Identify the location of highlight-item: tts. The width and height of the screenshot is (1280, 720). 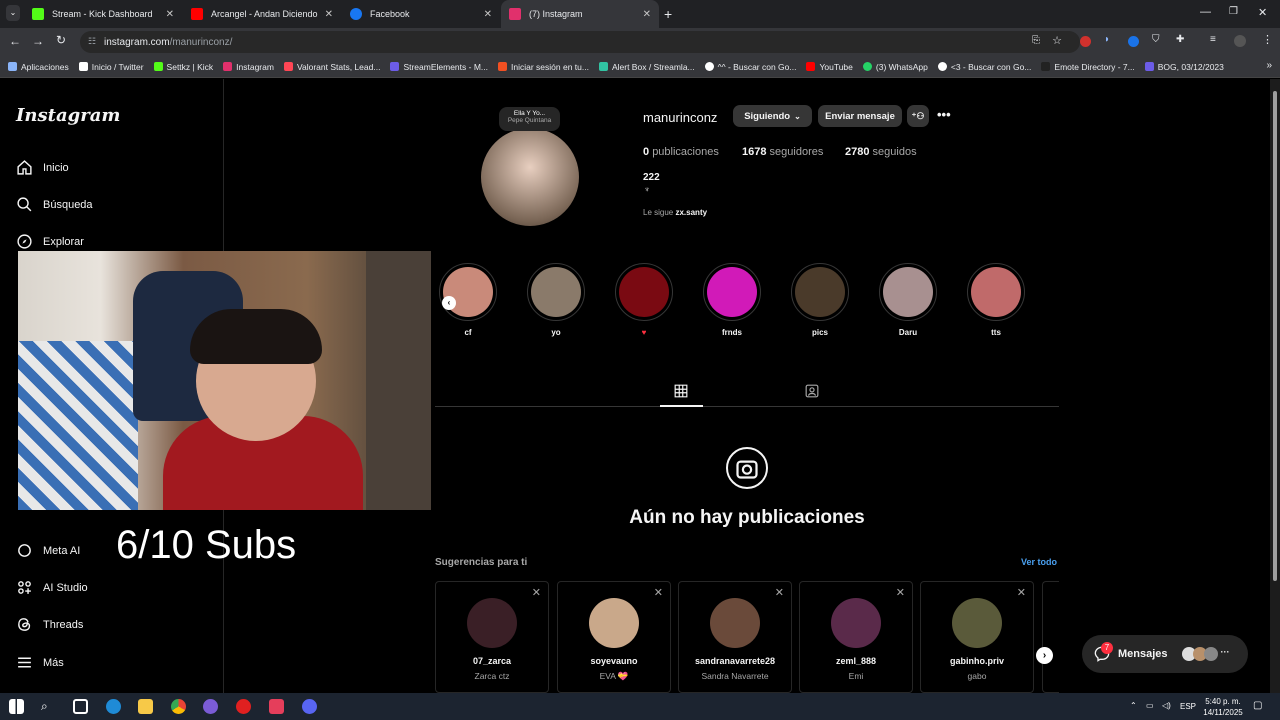
(996, 300).